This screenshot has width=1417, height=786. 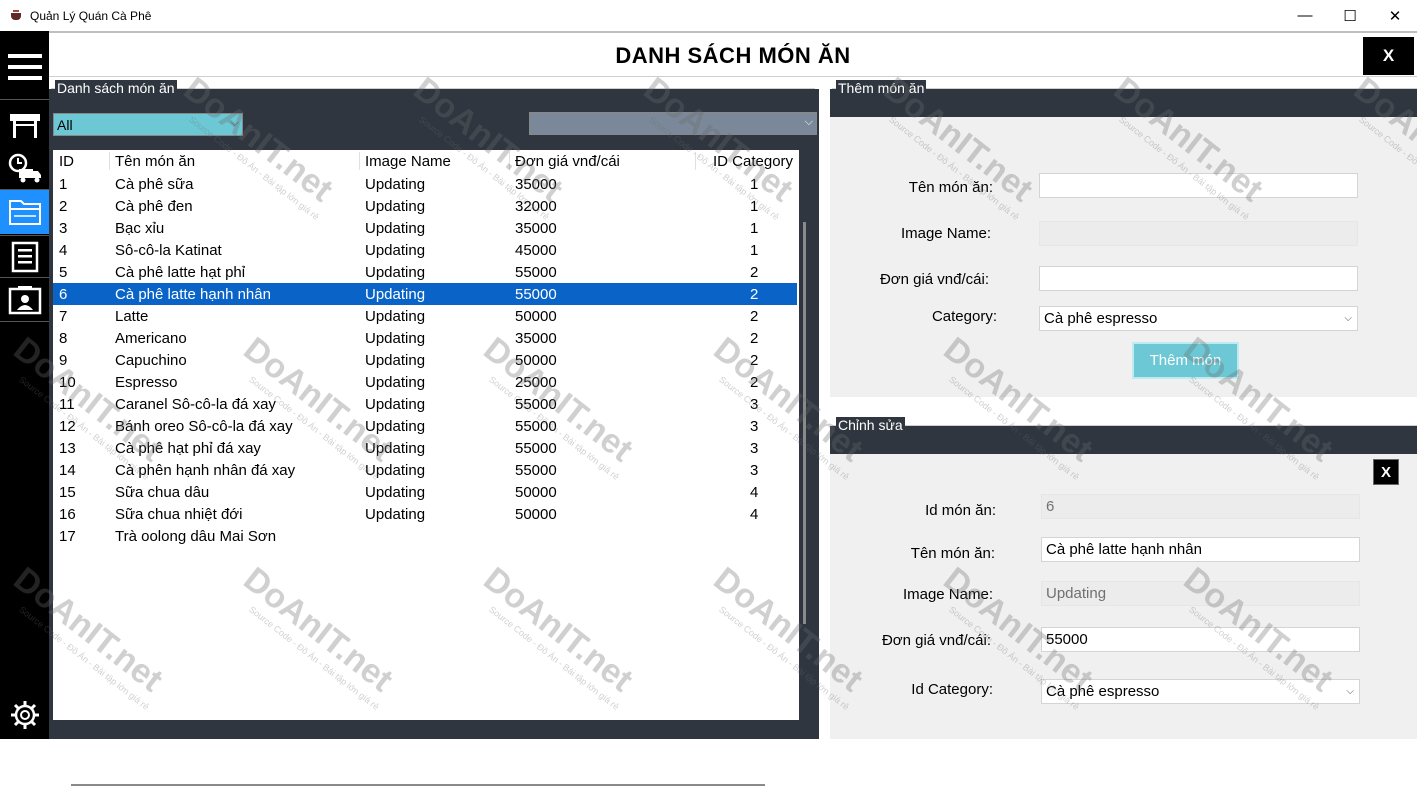 What do you see at coordinates (67, 514) in the screenshot?
I see `cell-id: 16` at bounding box center [67, 514].